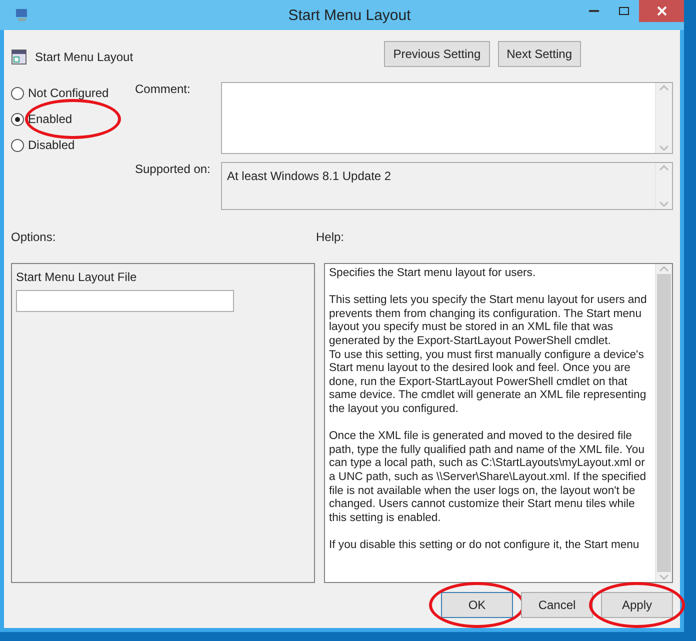  I want to click on minimize-icon, so click(594, 11).